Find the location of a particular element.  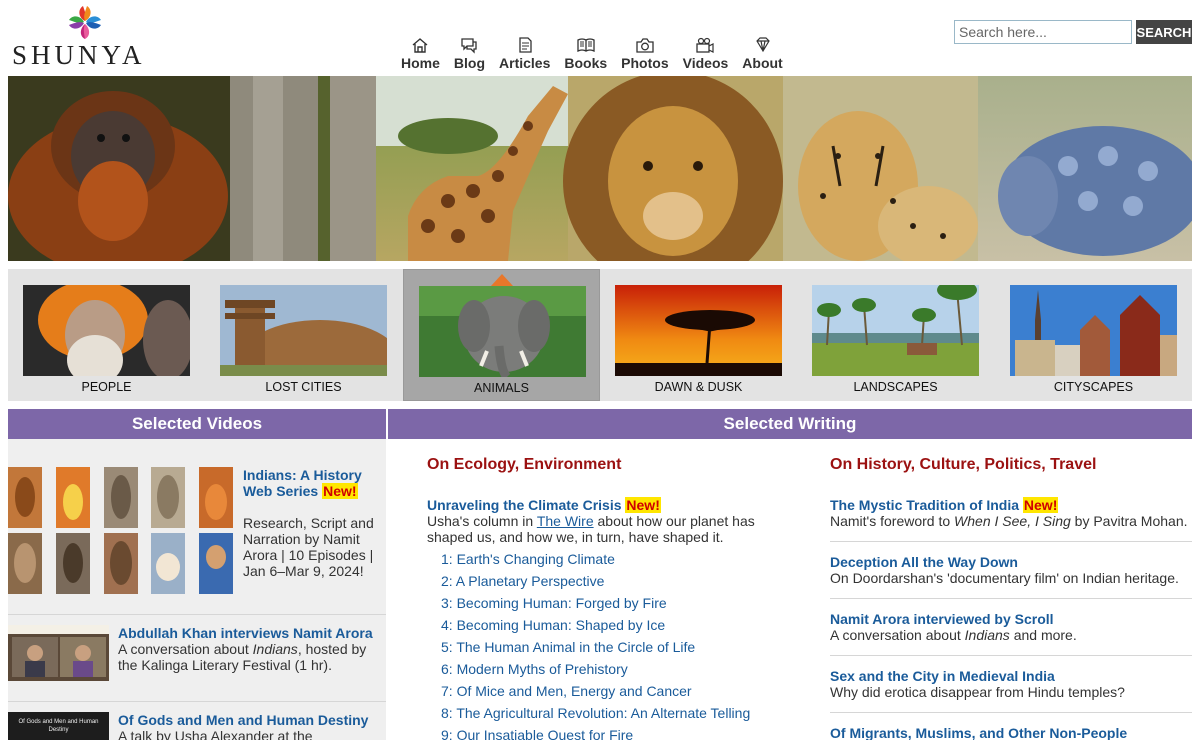

article-title-link: Deception All the Way Down is located at coordinates (1010, 562).